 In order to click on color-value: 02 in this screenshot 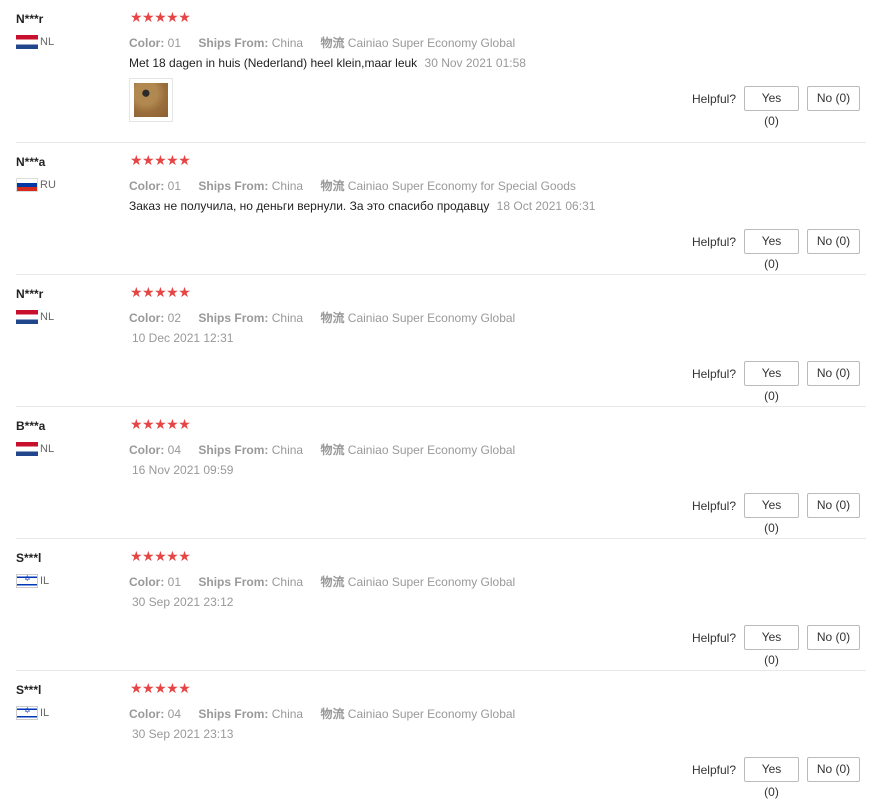, I will do `click(174, 318)`.